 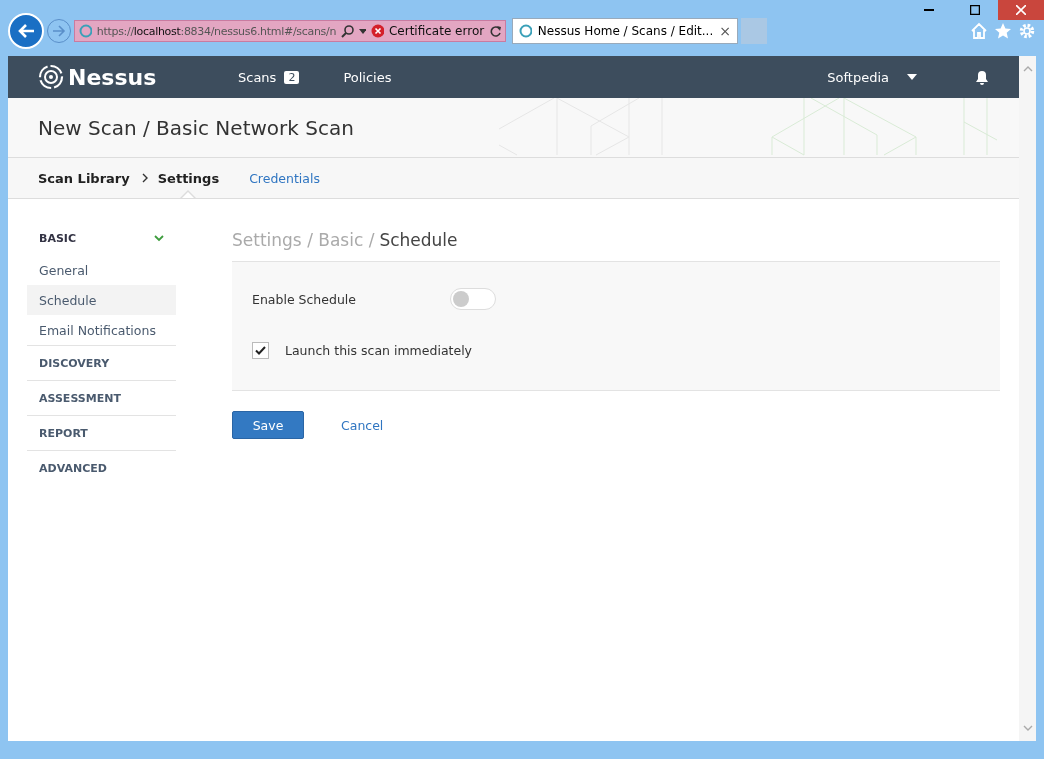 What do you see at coordinates (101, 270) in the screenshot?
I see `sidebar-item: General` at bounding box center [101, 270].